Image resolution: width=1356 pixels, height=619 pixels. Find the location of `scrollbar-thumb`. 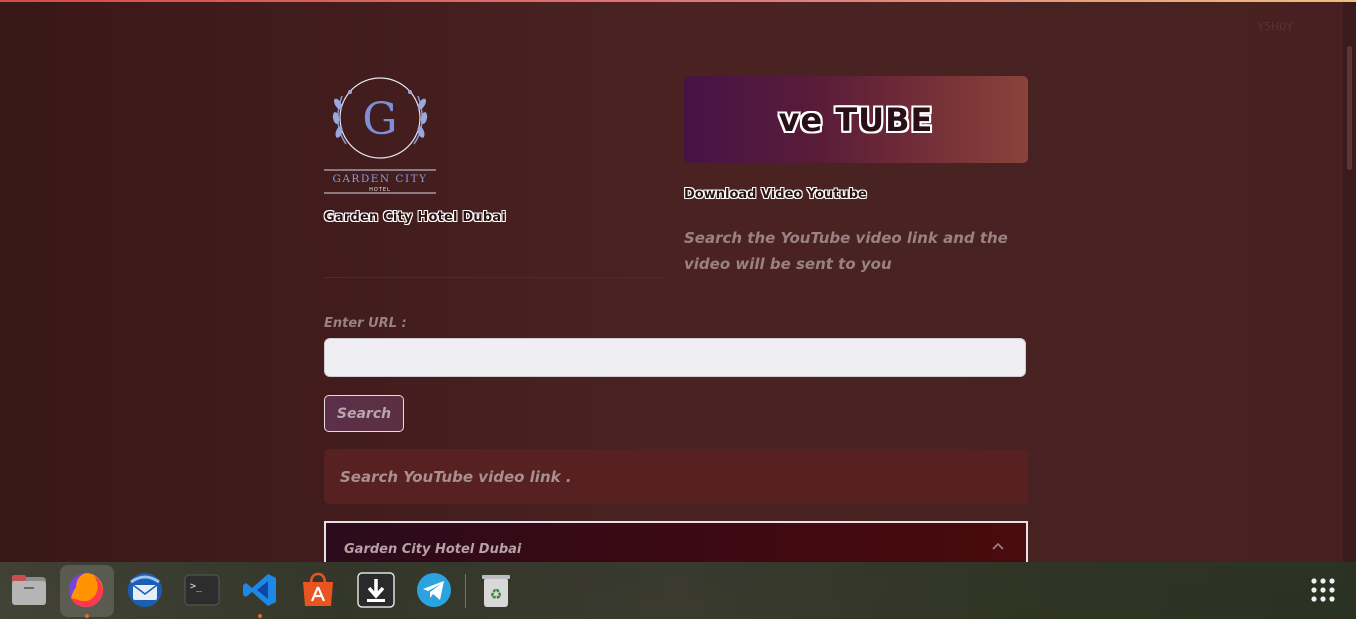

scrollbar-thumb is located at coordinates (1349, 108).